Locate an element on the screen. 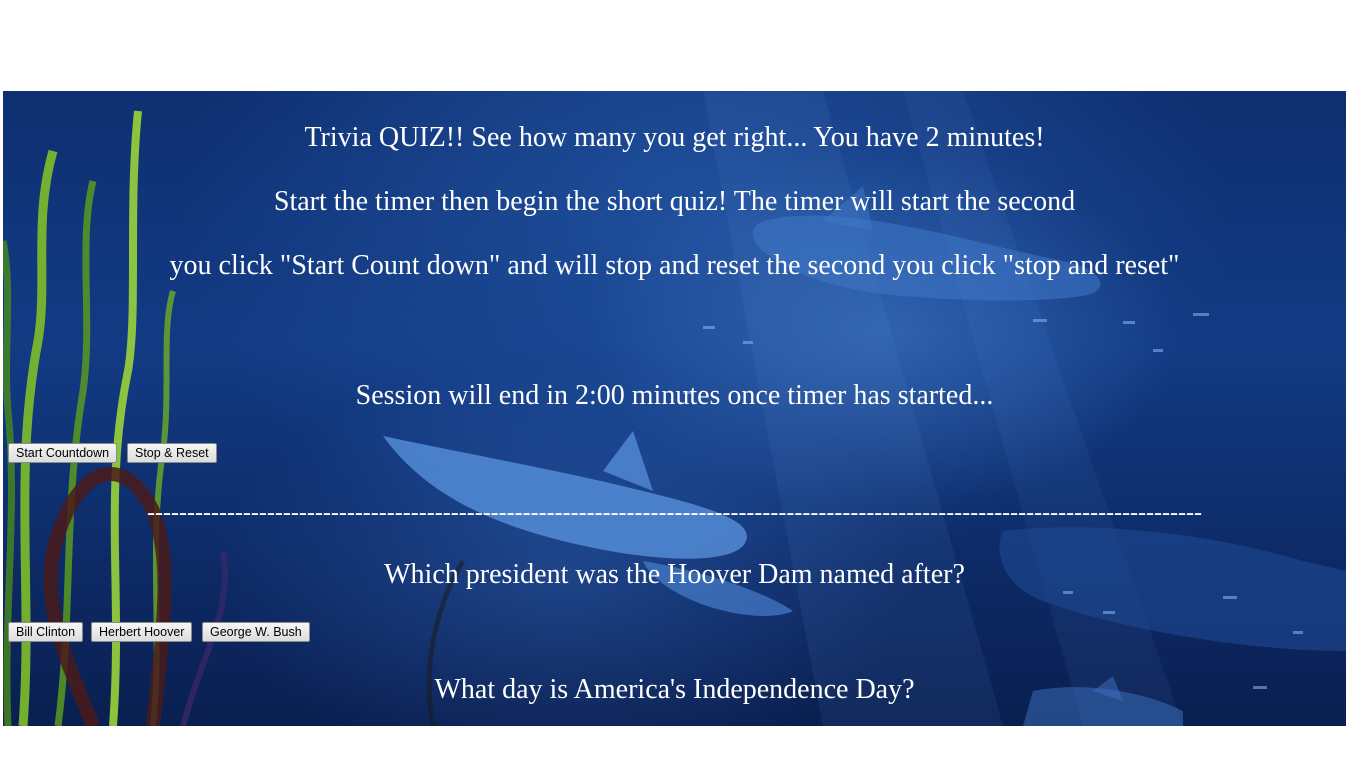 This screenshot has height=768, width=1366. start-countdown-button: Start Countdown is located at coordinates (63, 453).